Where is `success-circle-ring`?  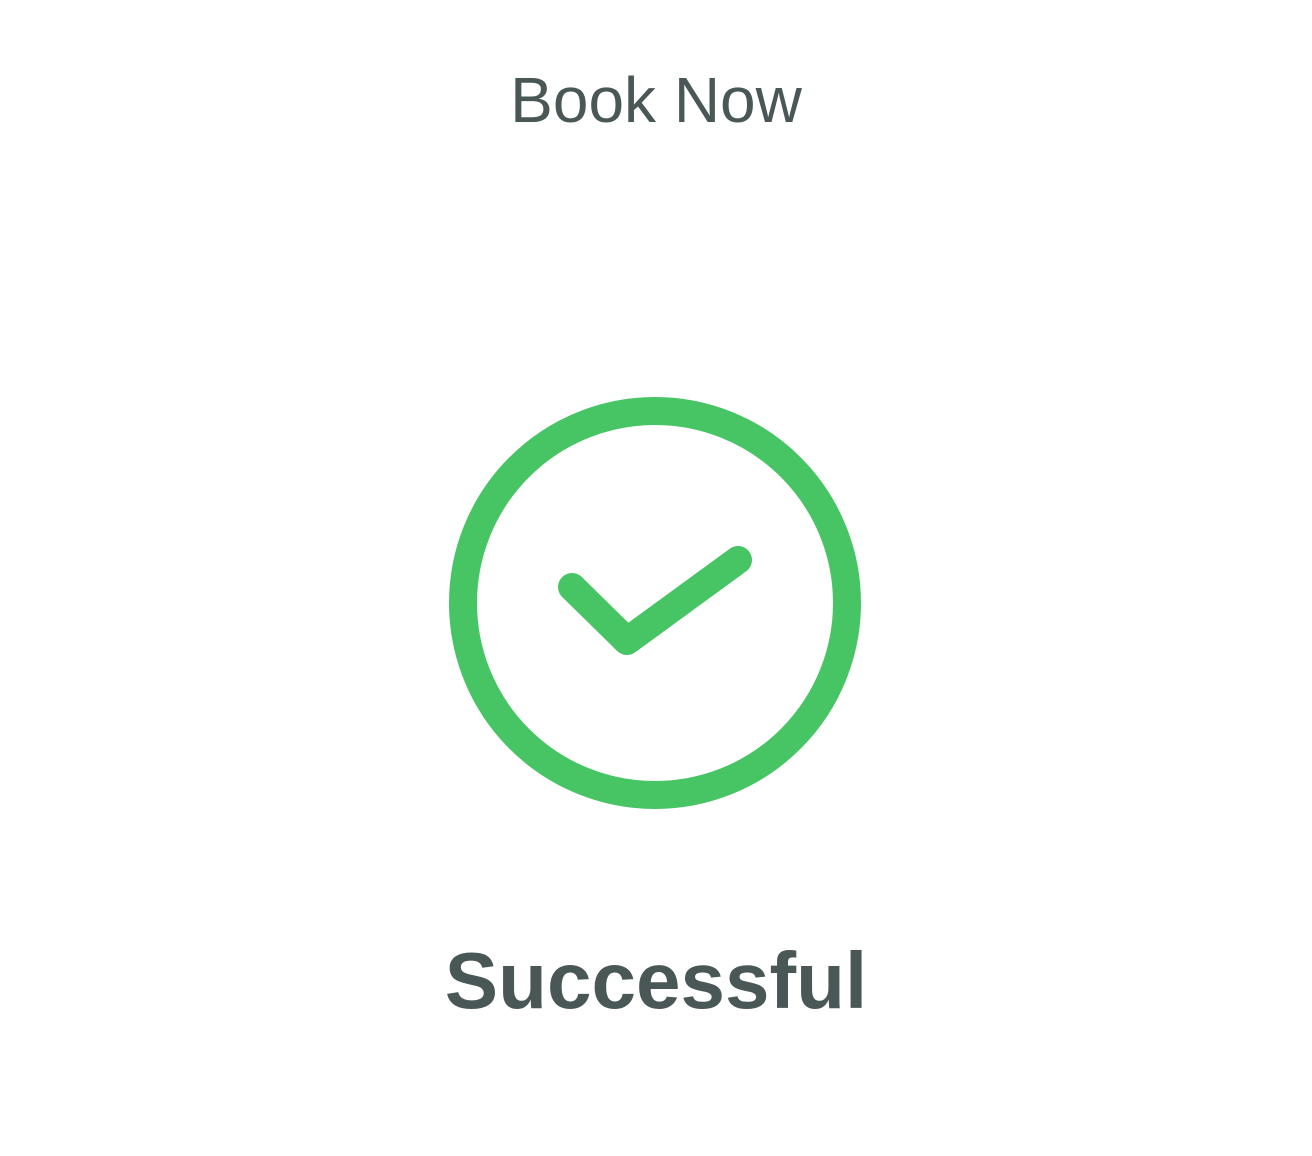 success-circle-ring is located at coordinates (655, 603).